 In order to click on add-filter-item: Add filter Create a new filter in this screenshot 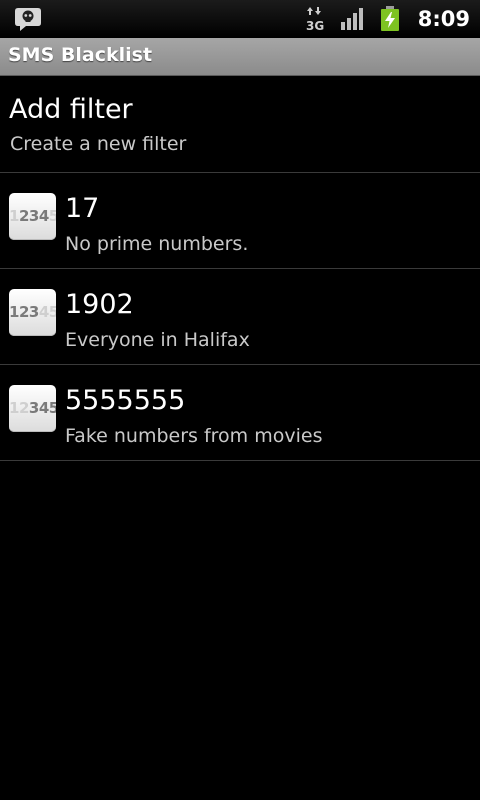, I will do `click(240, 124)`.